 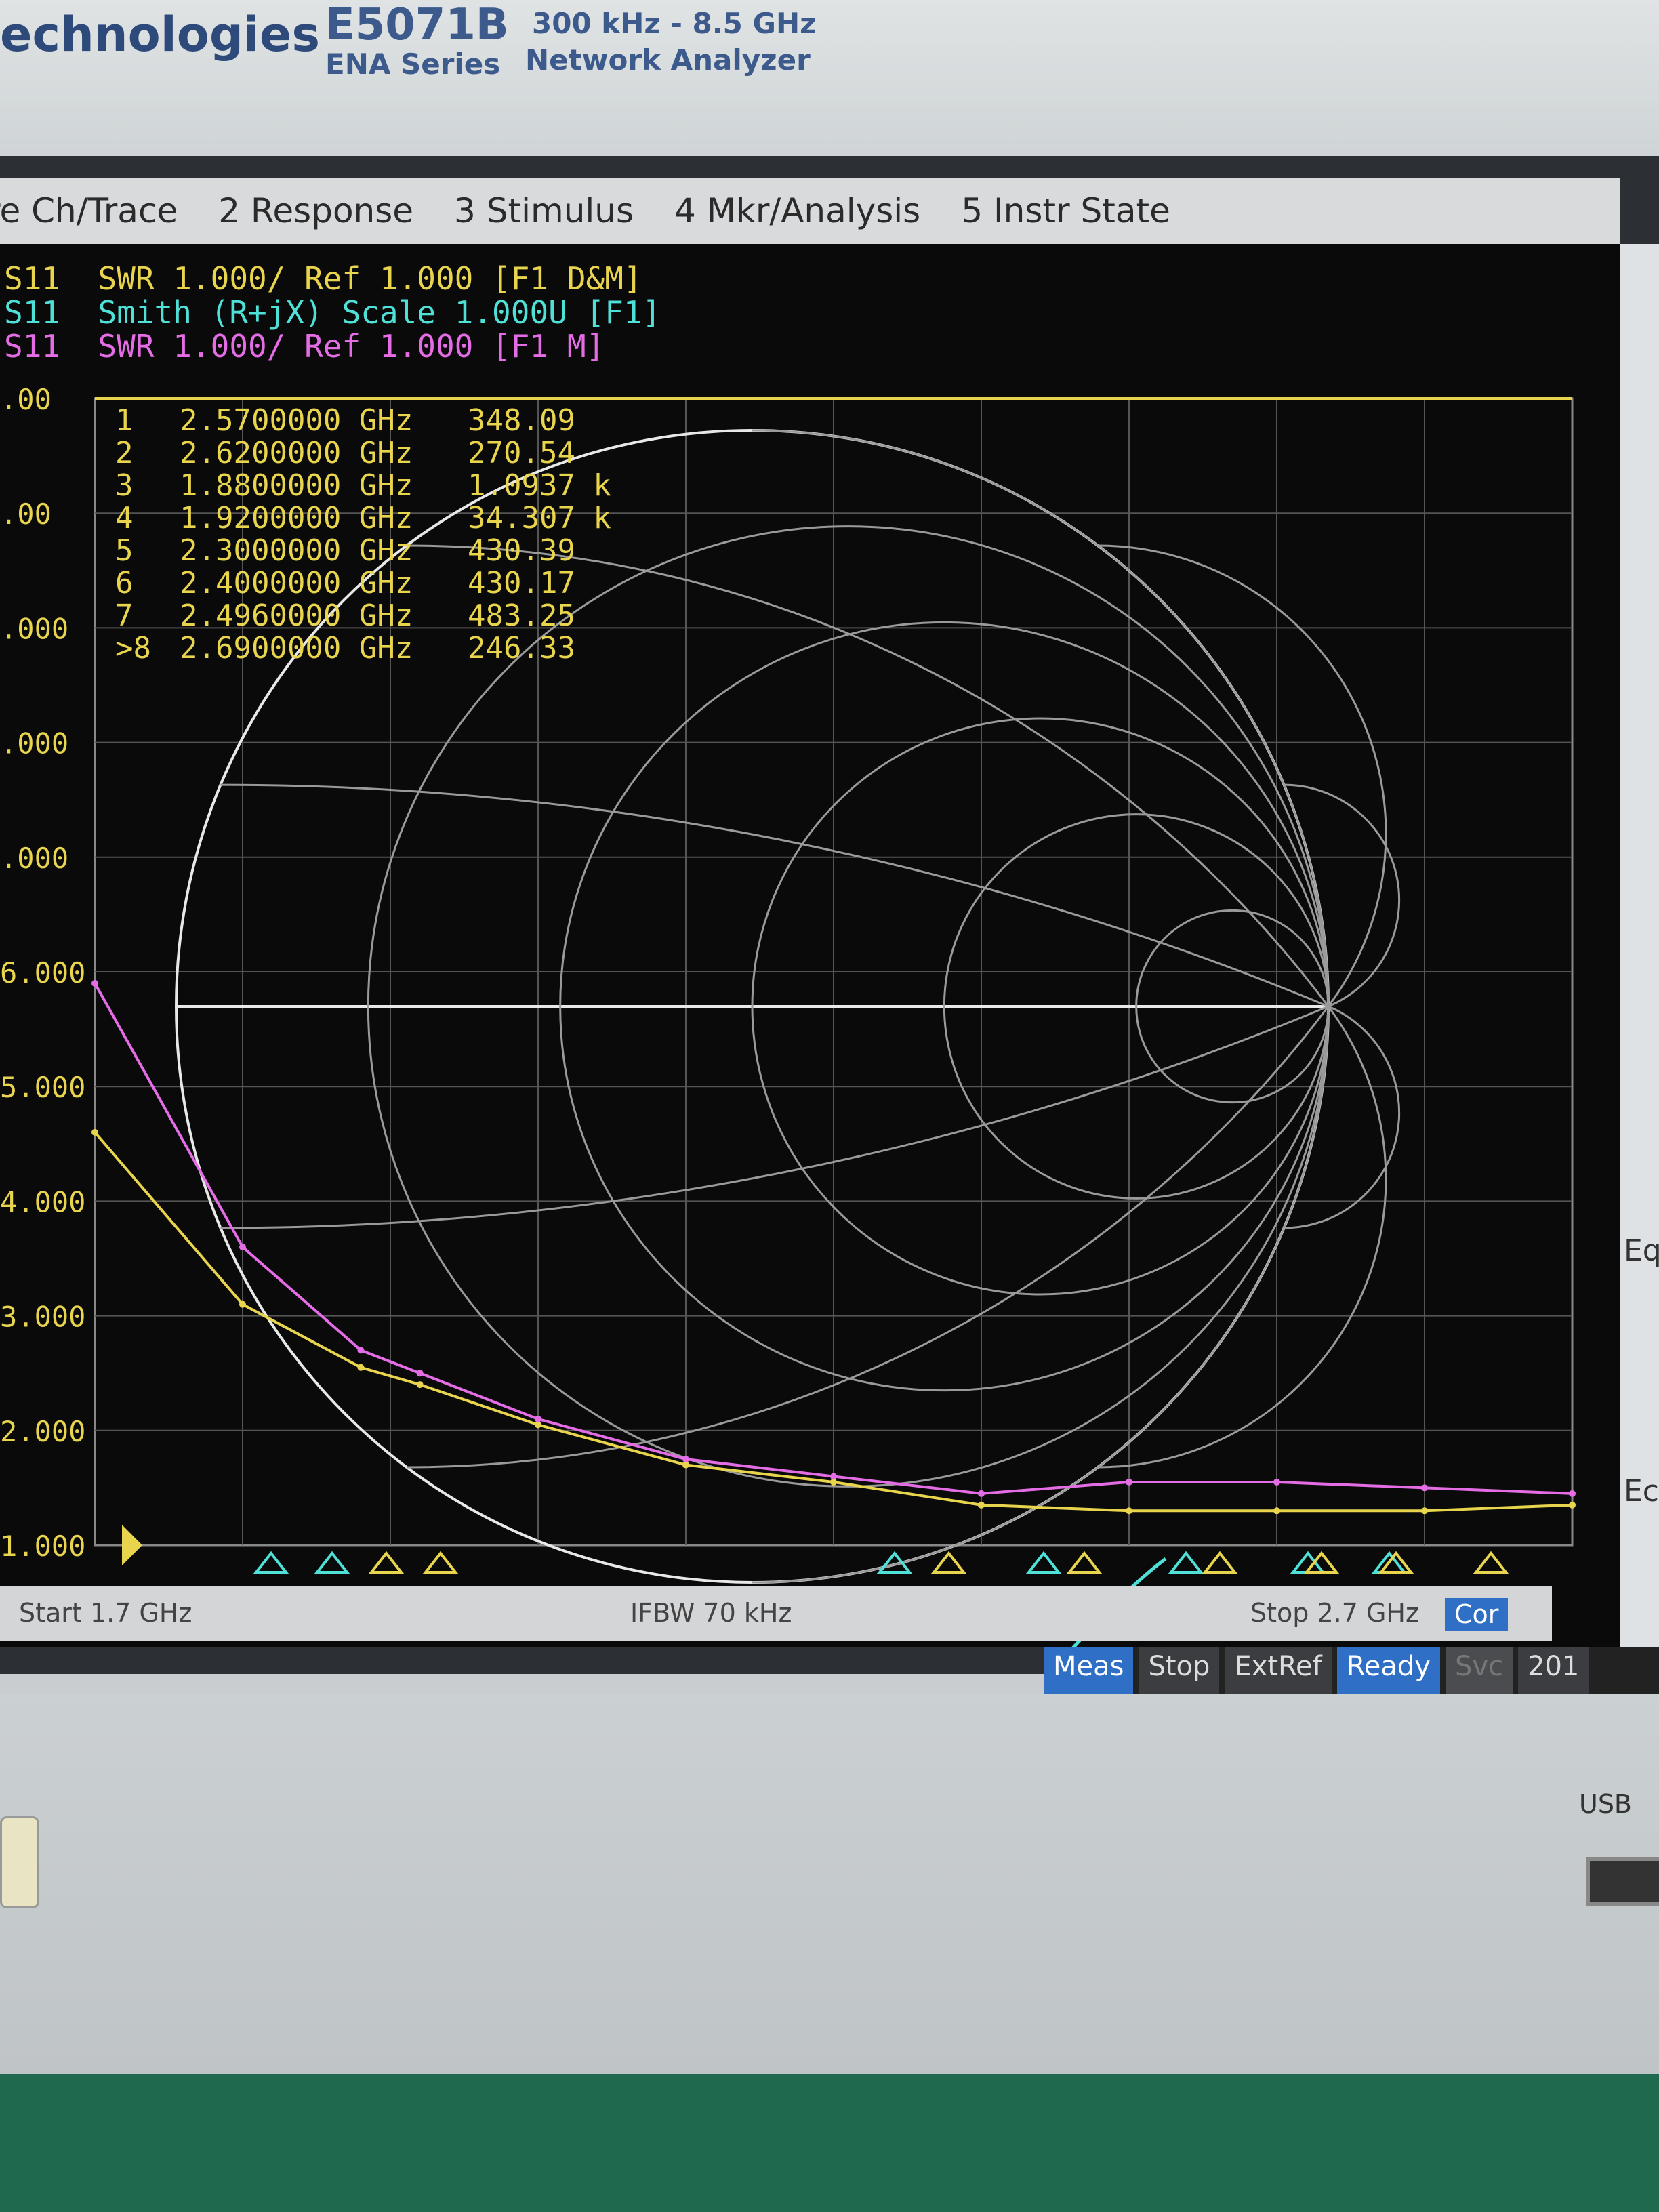 I want to click on marker-frequency: 2.4000000 GHz, so click(x=296, y=583).